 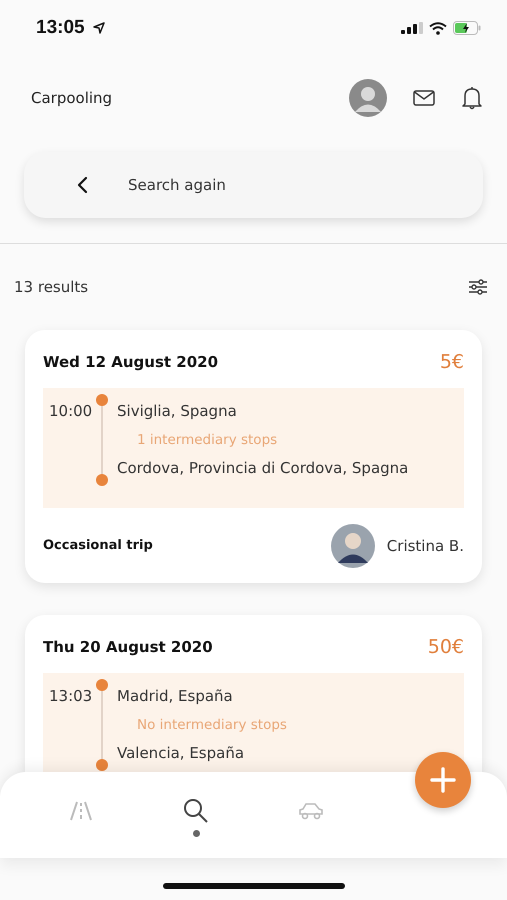 I want to click on battery-icon, so click(x=467, y=28).